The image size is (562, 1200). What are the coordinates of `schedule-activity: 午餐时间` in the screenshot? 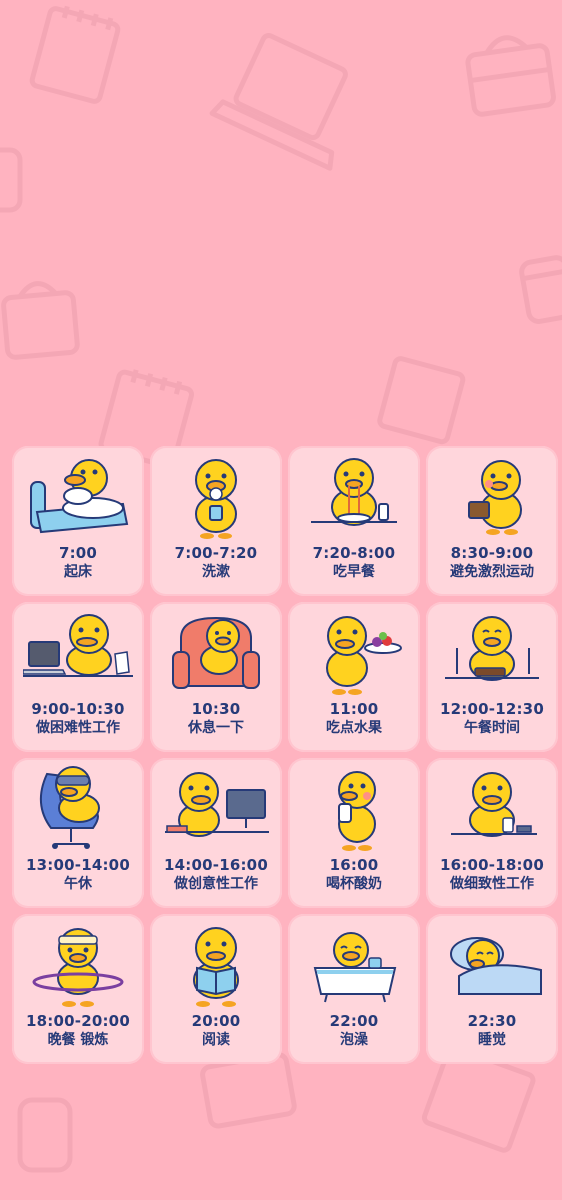 It's located at (492, 728).